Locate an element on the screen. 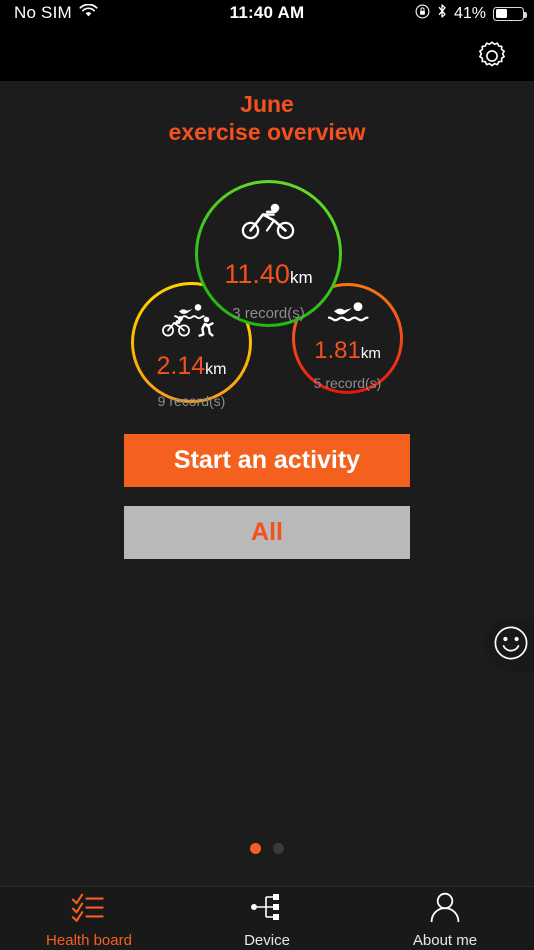 The image size is (534, 950). tab-label-about-me: About me is located at coordinates (445, 940).